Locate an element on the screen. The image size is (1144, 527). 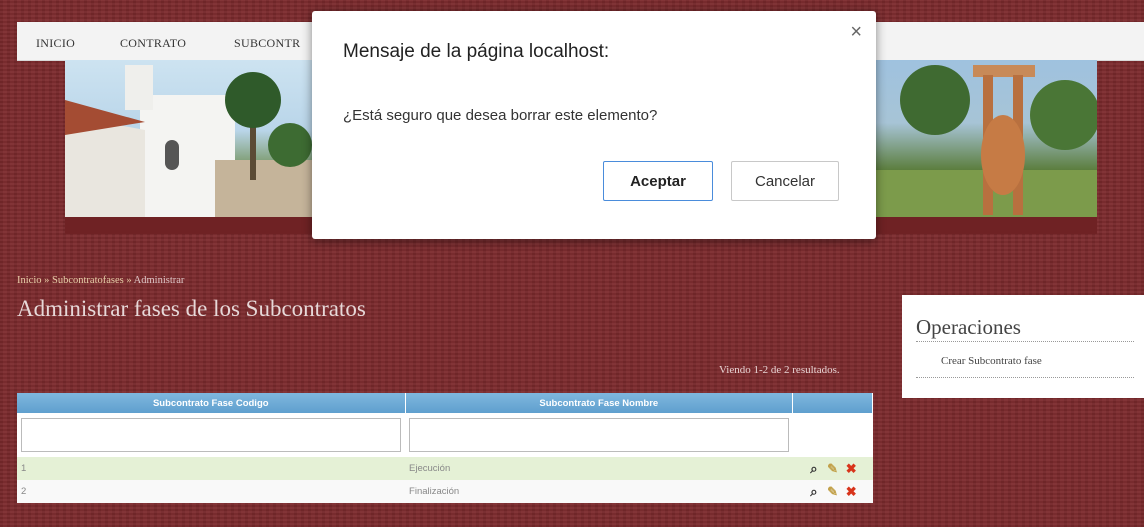
breadcrumb-section-link: Subcontratofases is located at coordinates (88, 280).